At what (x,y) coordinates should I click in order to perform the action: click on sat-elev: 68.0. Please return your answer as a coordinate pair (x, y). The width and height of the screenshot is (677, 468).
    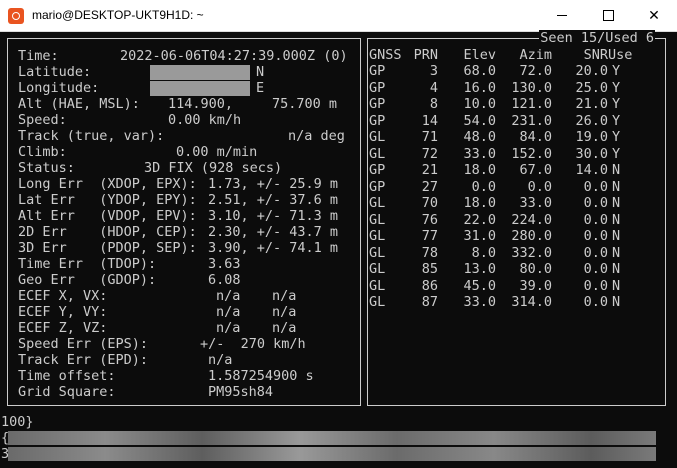
    Looking at the image, I should click on (479, 71).